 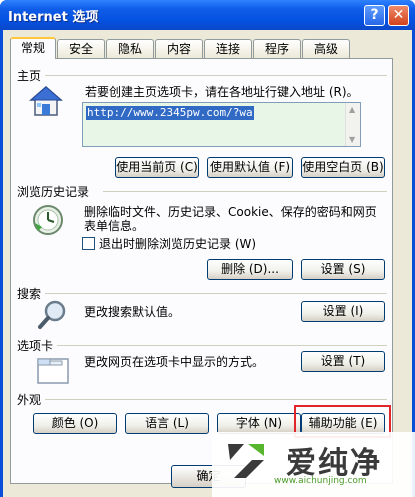 What do you see at coordinates (88, 243) in the screenshot?
I see `delete-history-on-exit-checkbox` at bounding box center [88, 243].